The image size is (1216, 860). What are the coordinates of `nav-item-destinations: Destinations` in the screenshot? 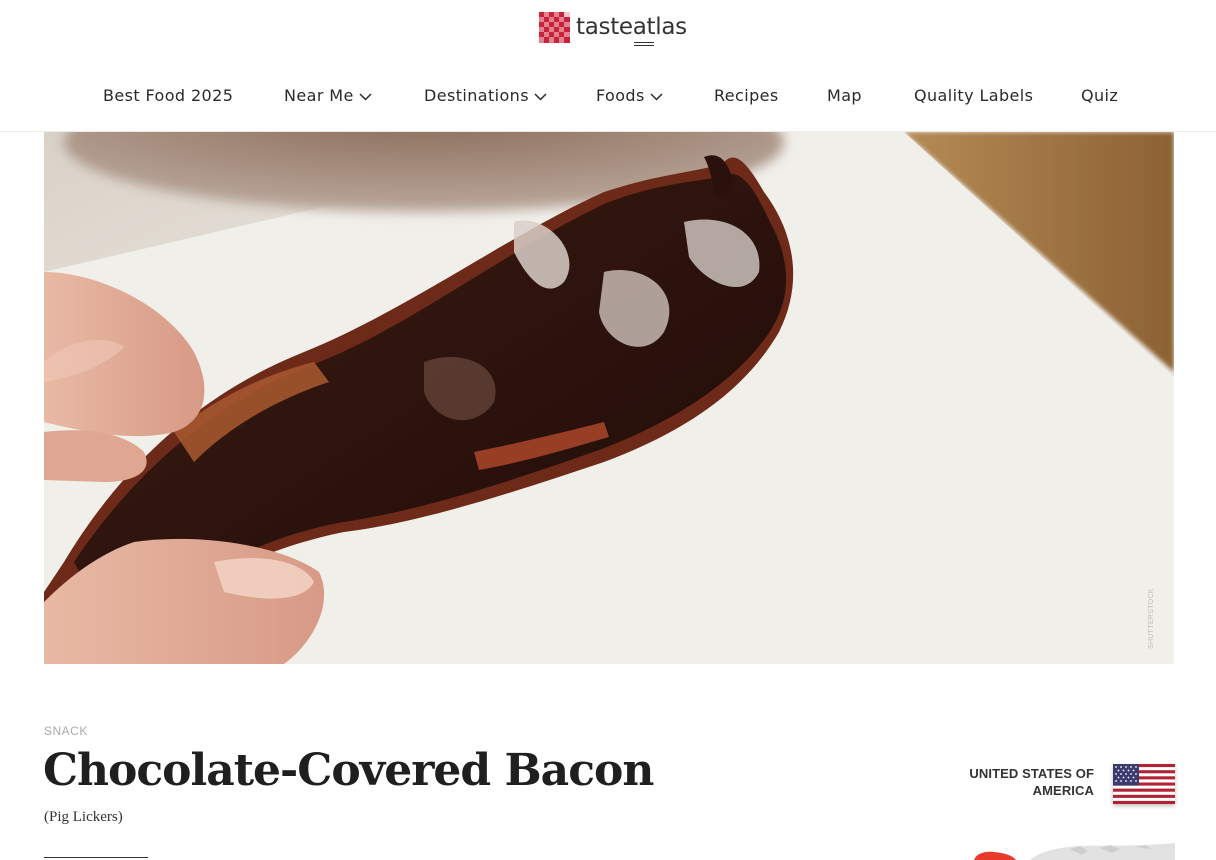 It's located at (485, 95).